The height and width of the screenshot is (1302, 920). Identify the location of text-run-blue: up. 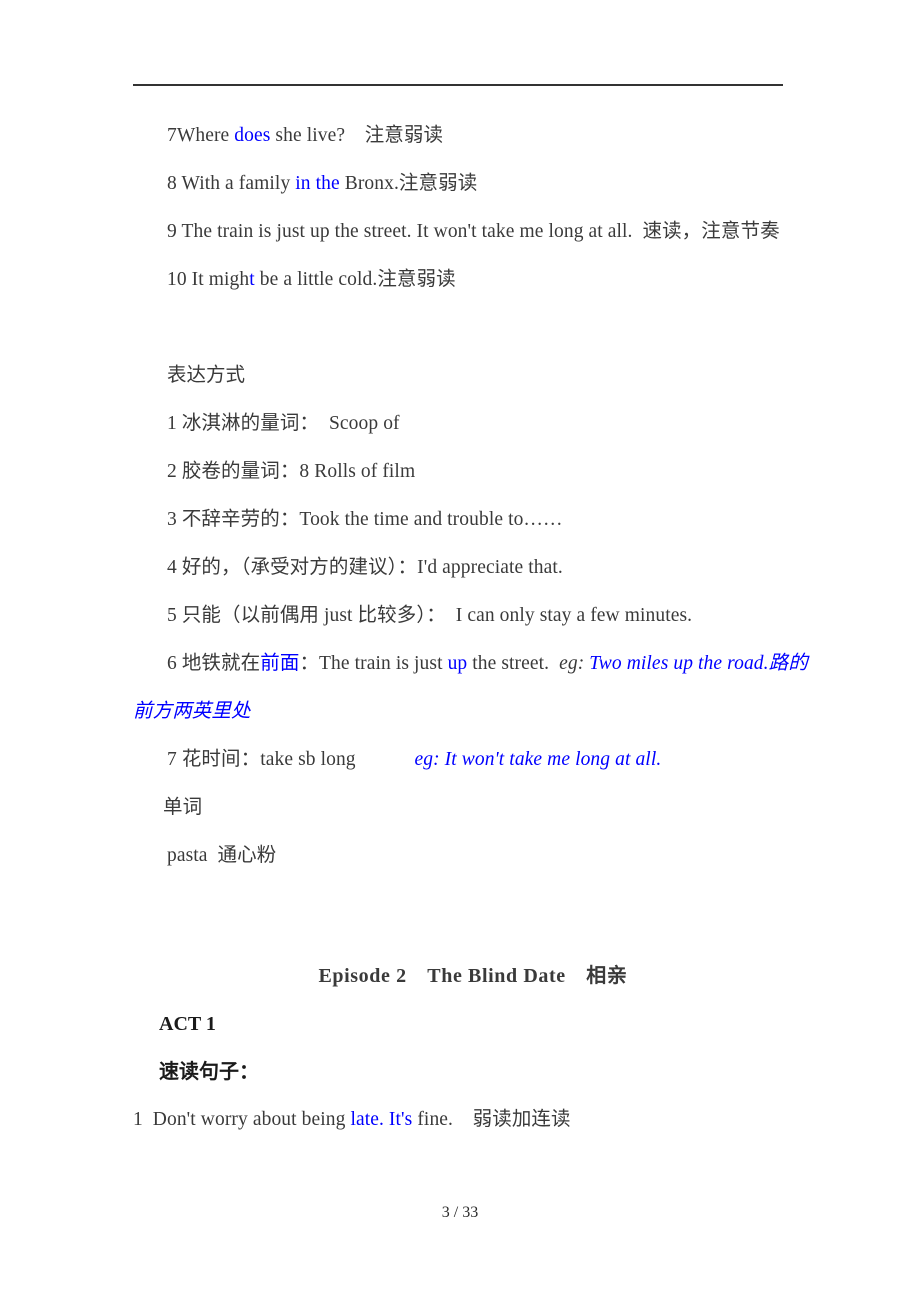
(457, 663).